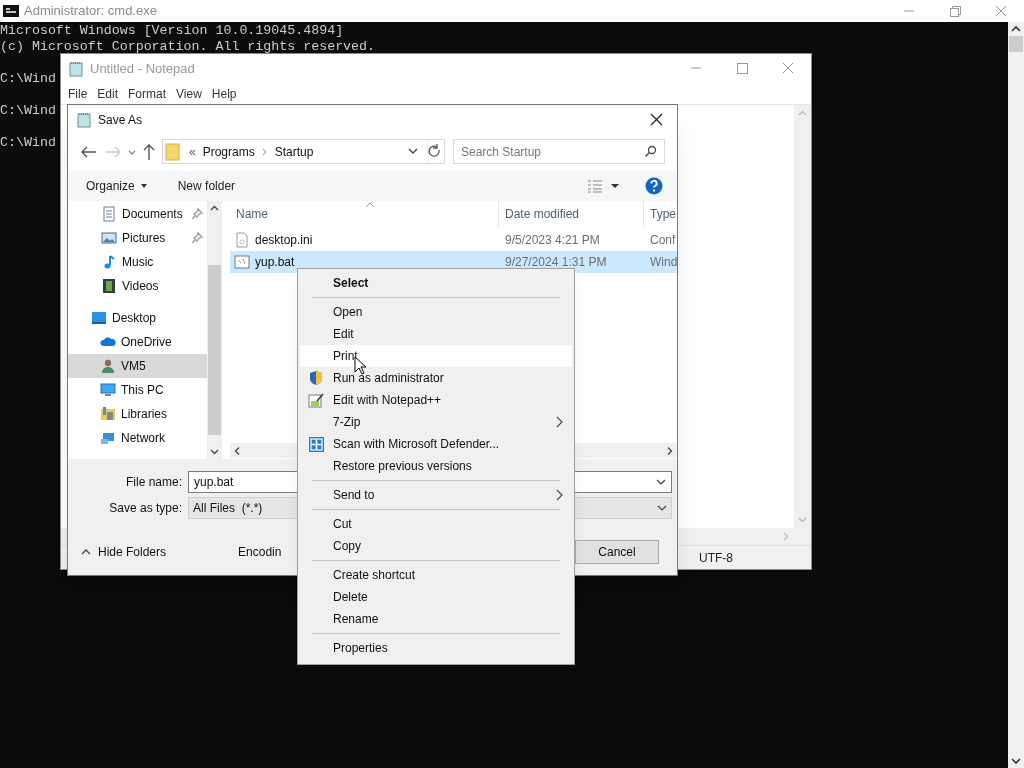  What do you see at coordinates (364, 214) in the screenshot?
I see `column-header: Name` at bounding box center [364, 214].